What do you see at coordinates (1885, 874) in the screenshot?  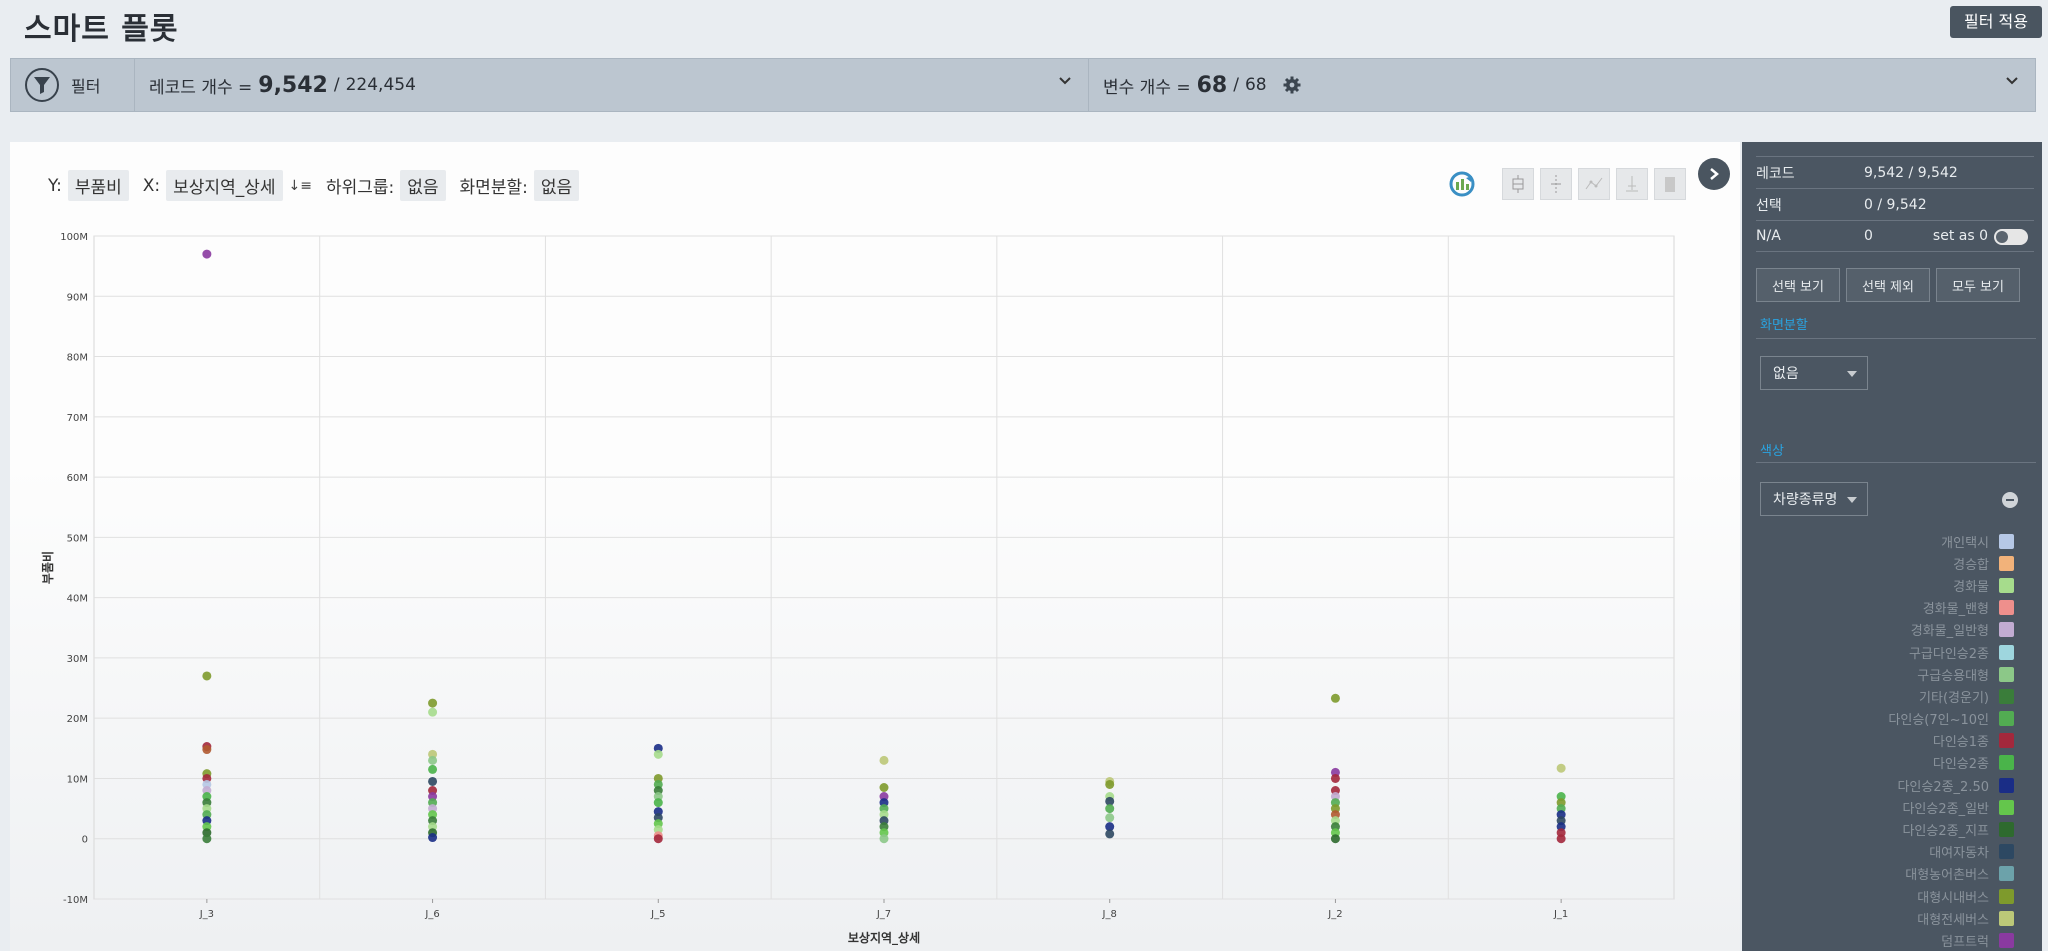 I see `legend-item: 대형농어촌버스` at bounding box center [1885, 874].